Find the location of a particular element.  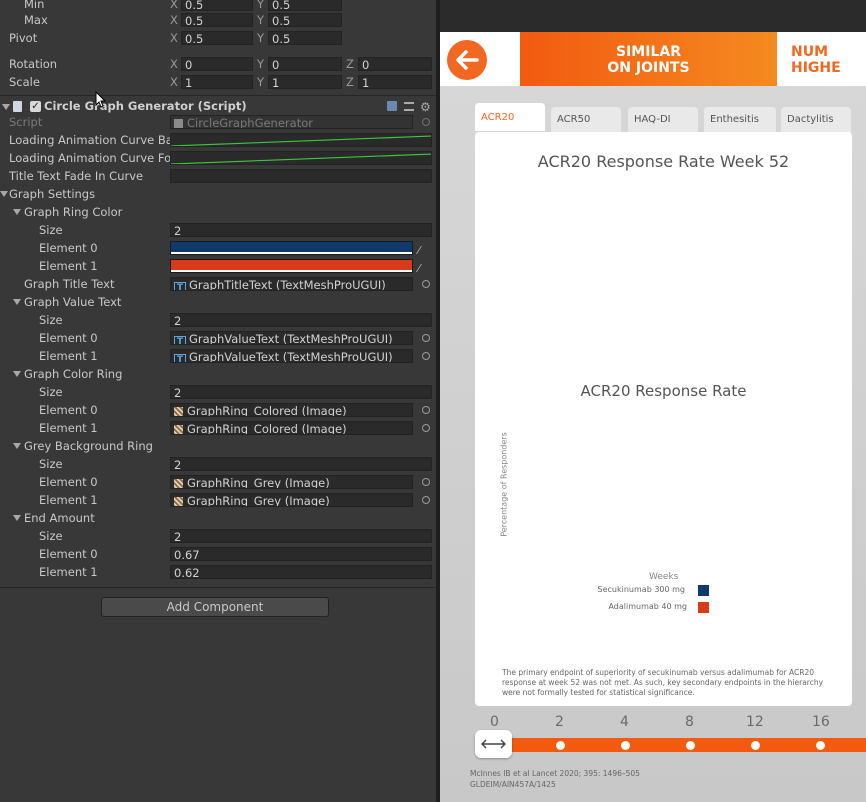

scale-y-field: 1 is located at coordinates (305, 82).